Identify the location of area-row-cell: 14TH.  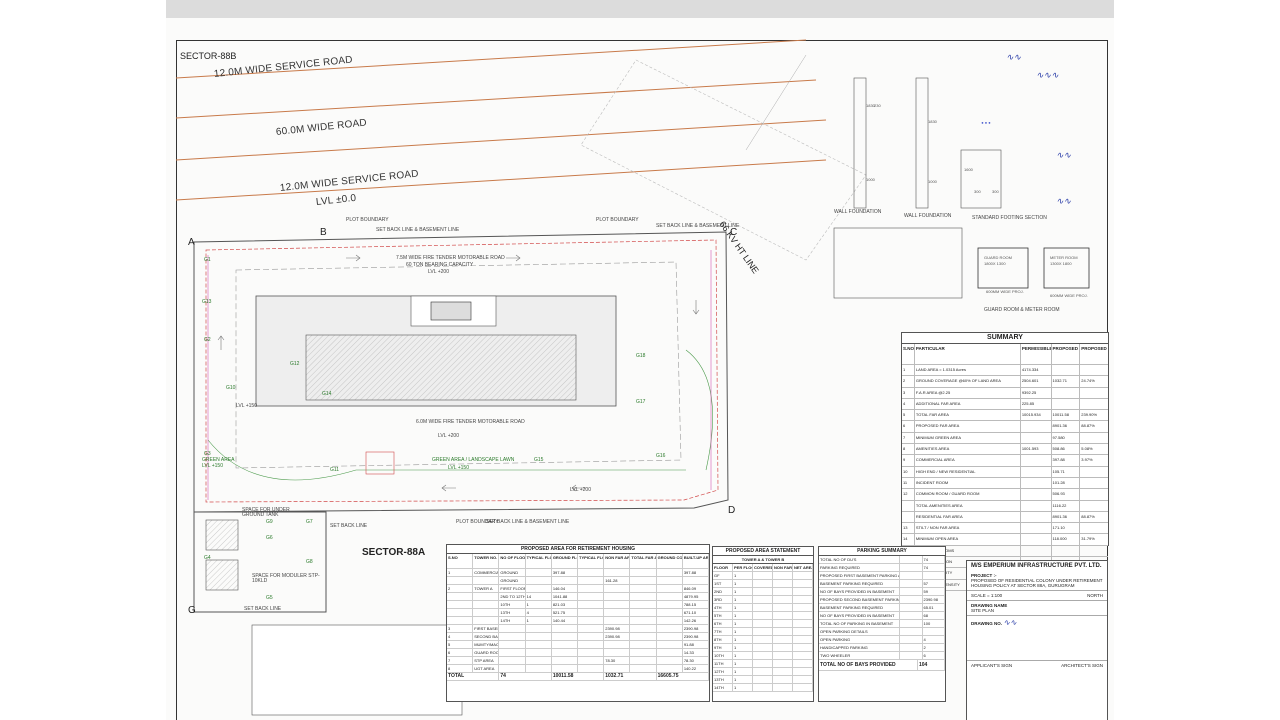
(723, 687).